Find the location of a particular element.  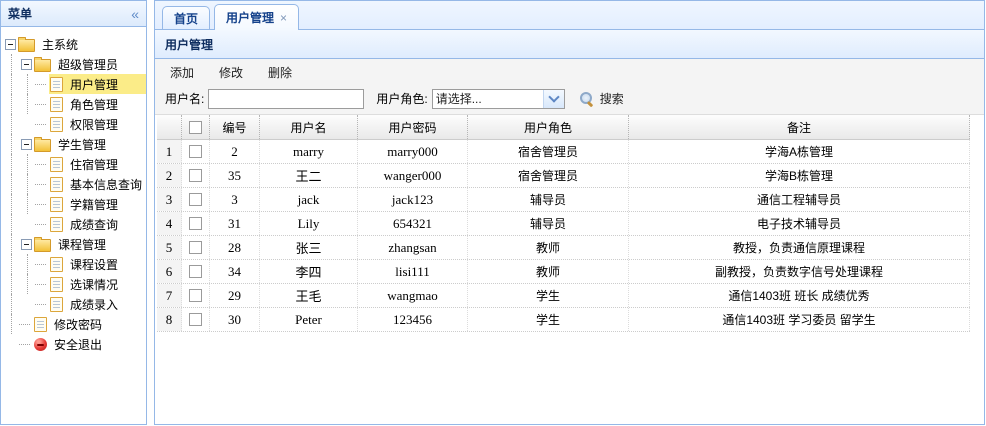

password-cell: lisi111 is located at coordinates (413, 271).